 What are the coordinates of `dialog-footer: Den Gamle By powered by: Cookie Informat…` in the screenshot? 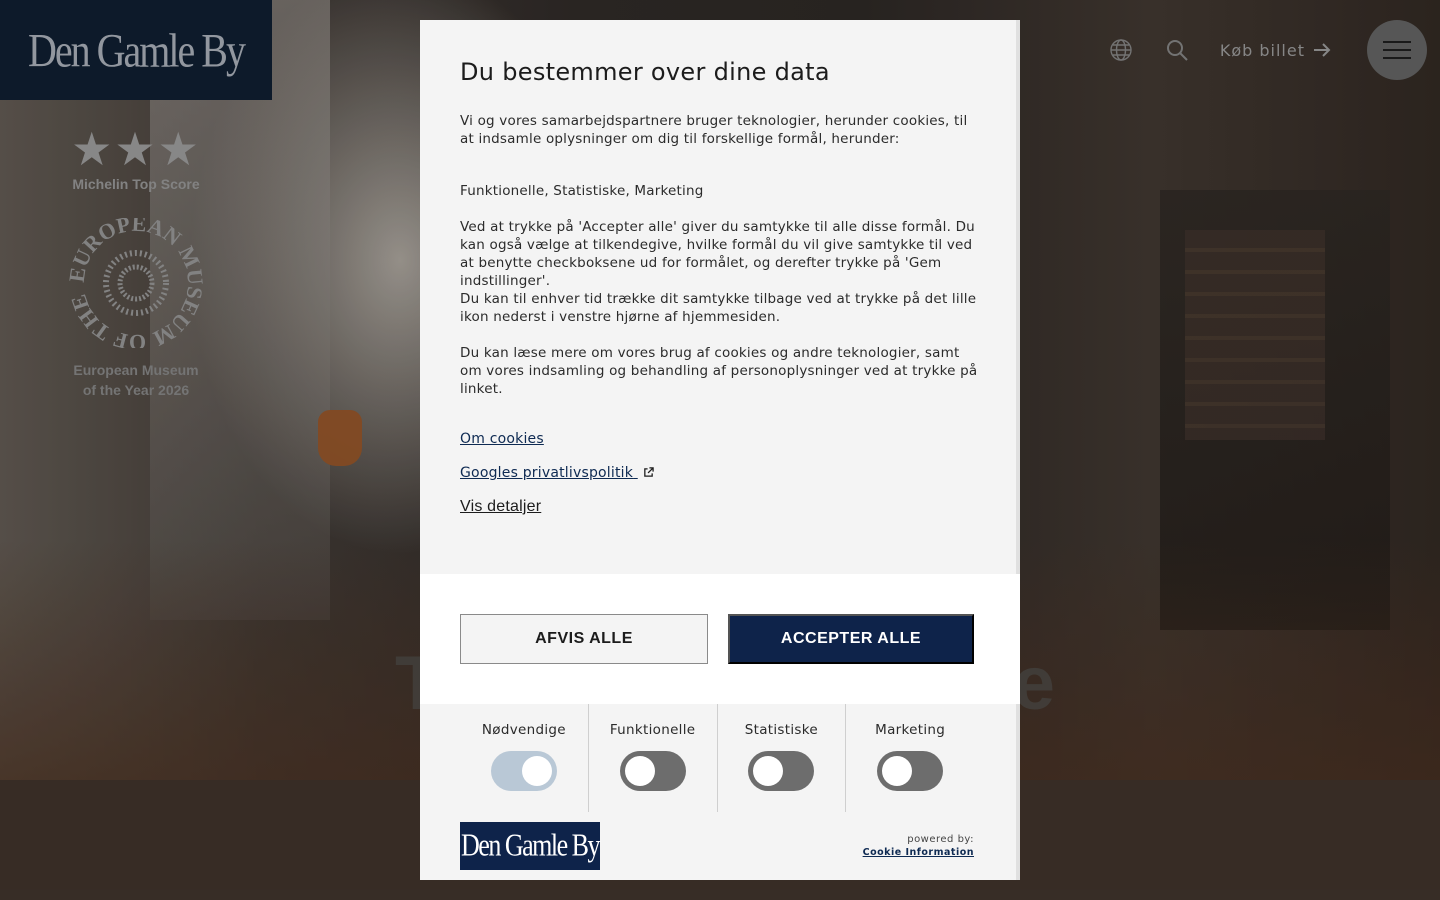 It's located at (717, 846).